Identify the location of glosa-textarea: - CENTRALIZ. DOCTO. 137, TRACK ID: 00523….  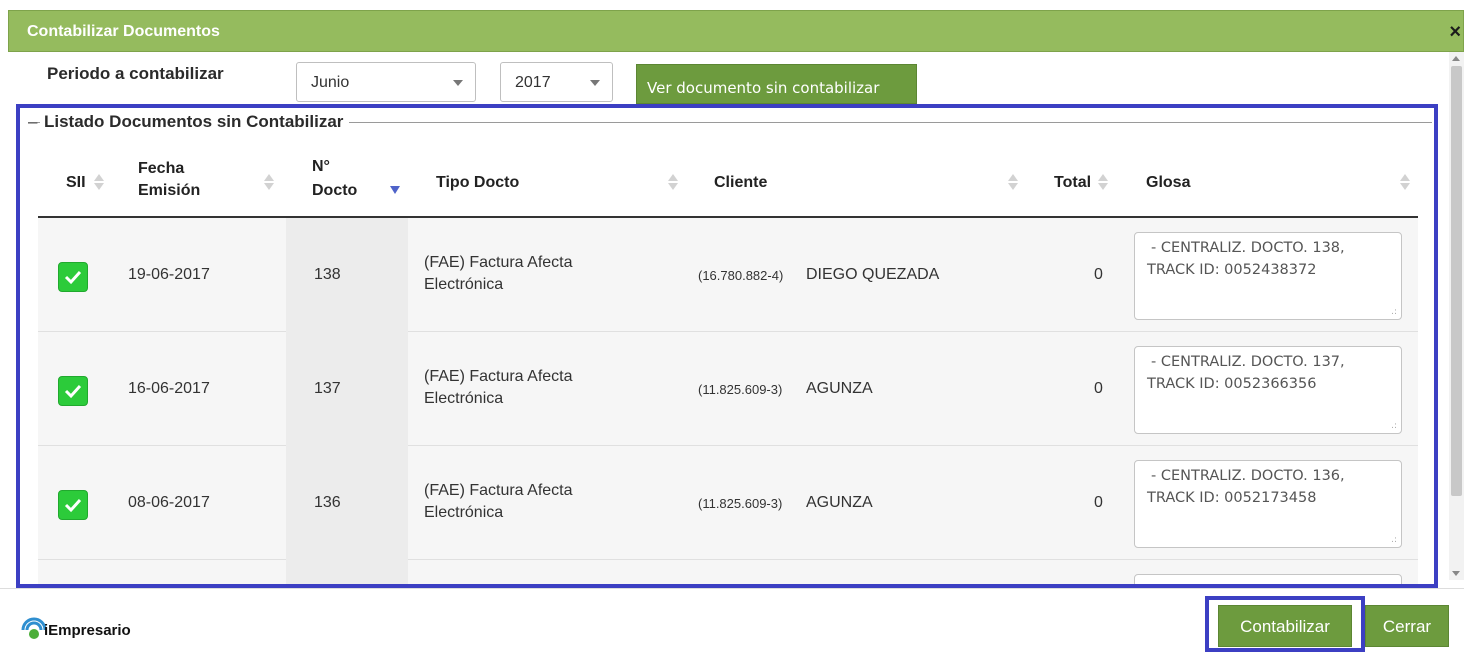
(1268, 390).